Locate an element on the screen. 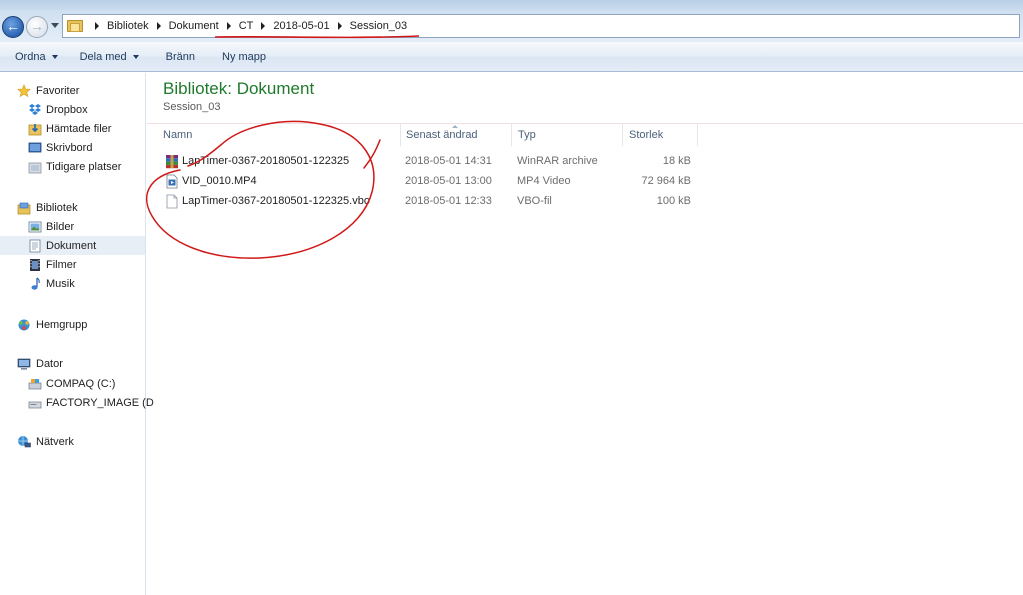  file-name: LapTimer-0367-20180501-122325 is located at coordinates (266, 161).